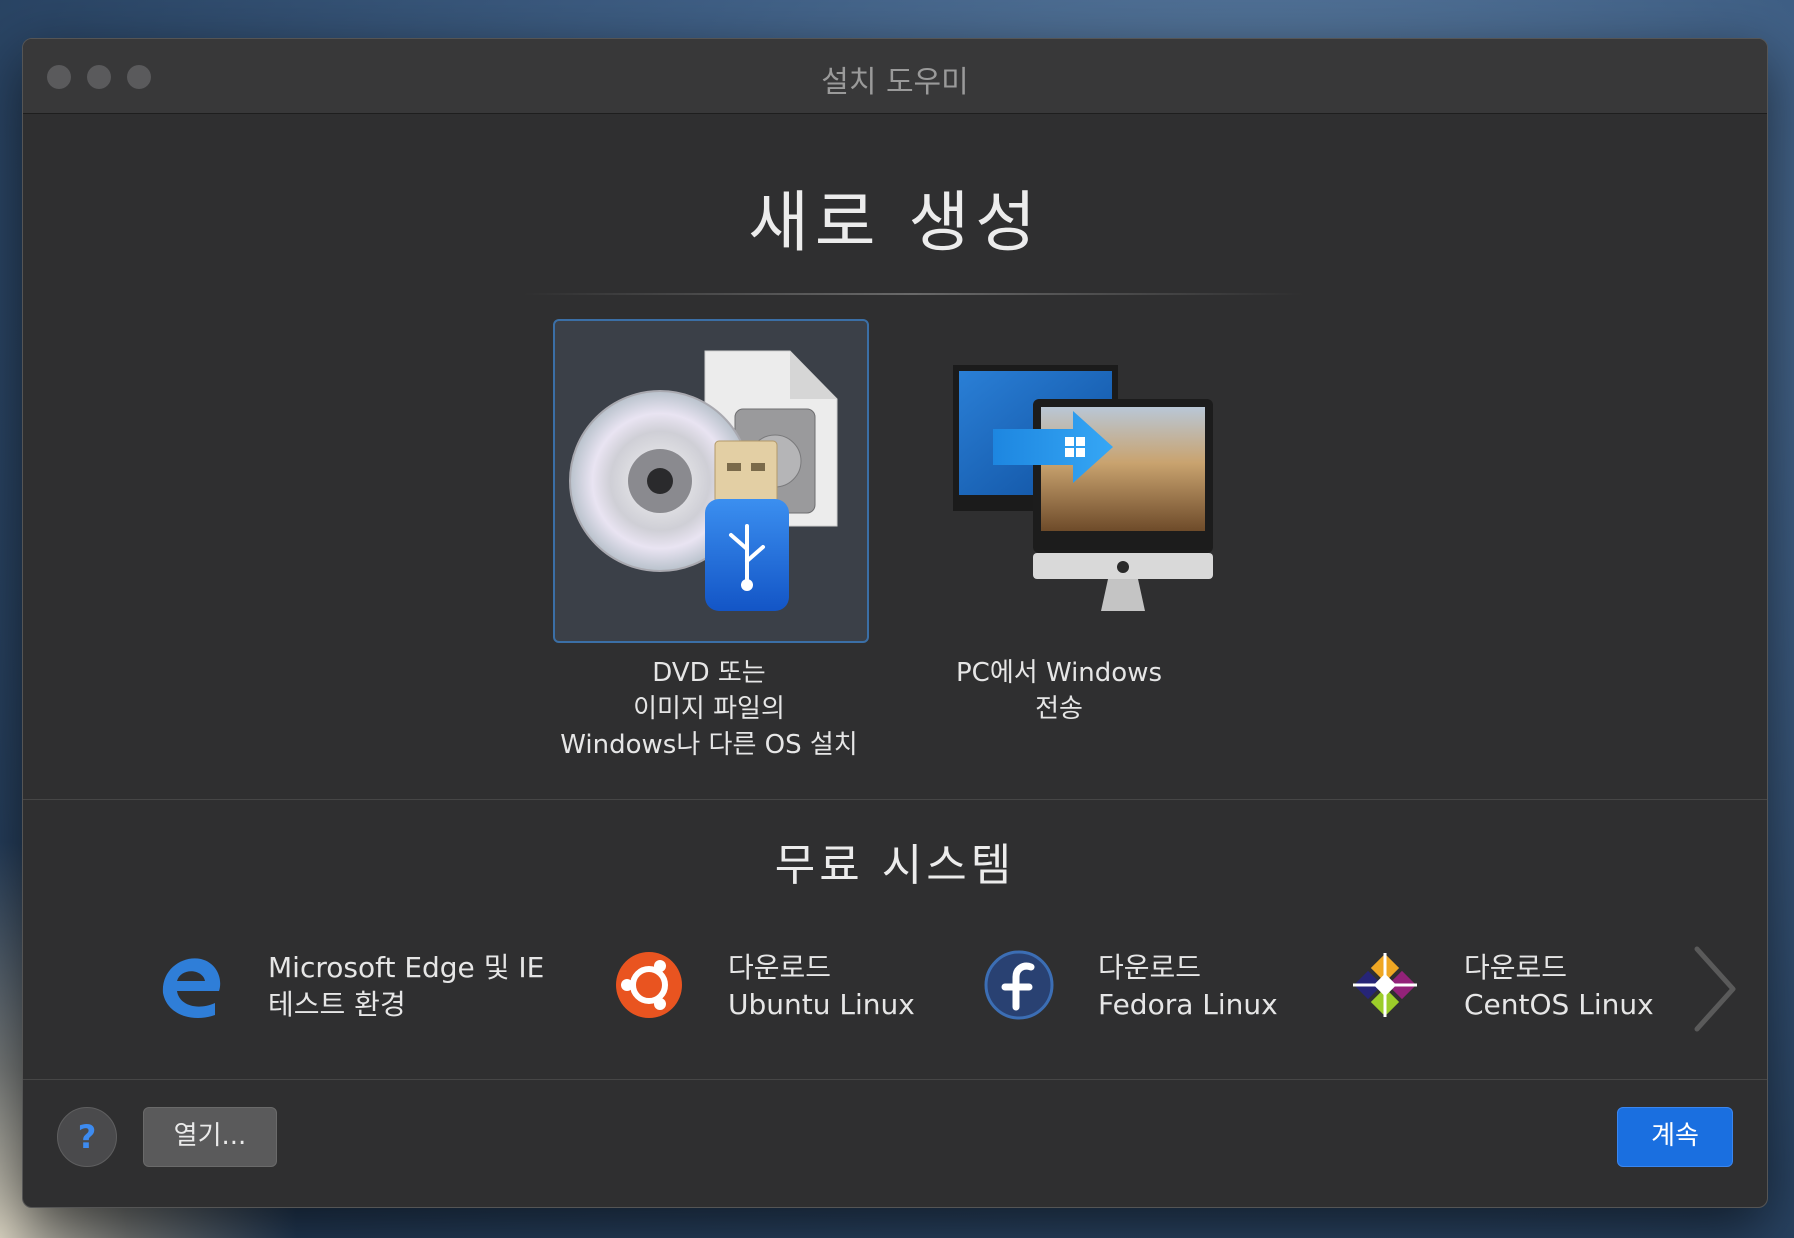  I want to click on title-divider, so click(913, 294).